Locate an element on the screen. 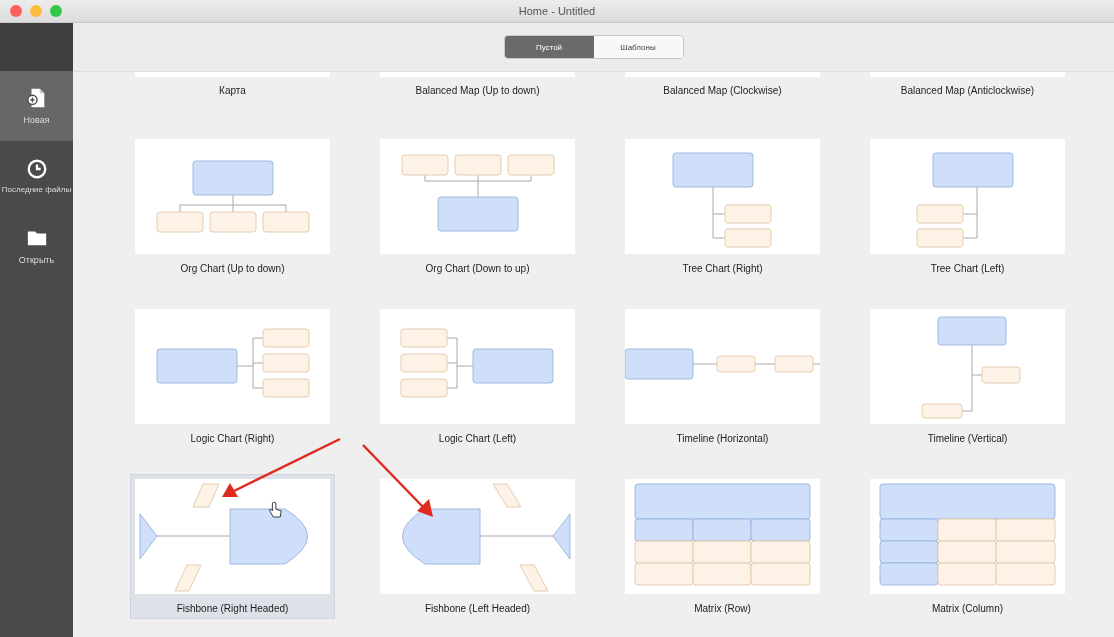  template-card: Tree Chart (Right) is located at coordinates (722, 206).